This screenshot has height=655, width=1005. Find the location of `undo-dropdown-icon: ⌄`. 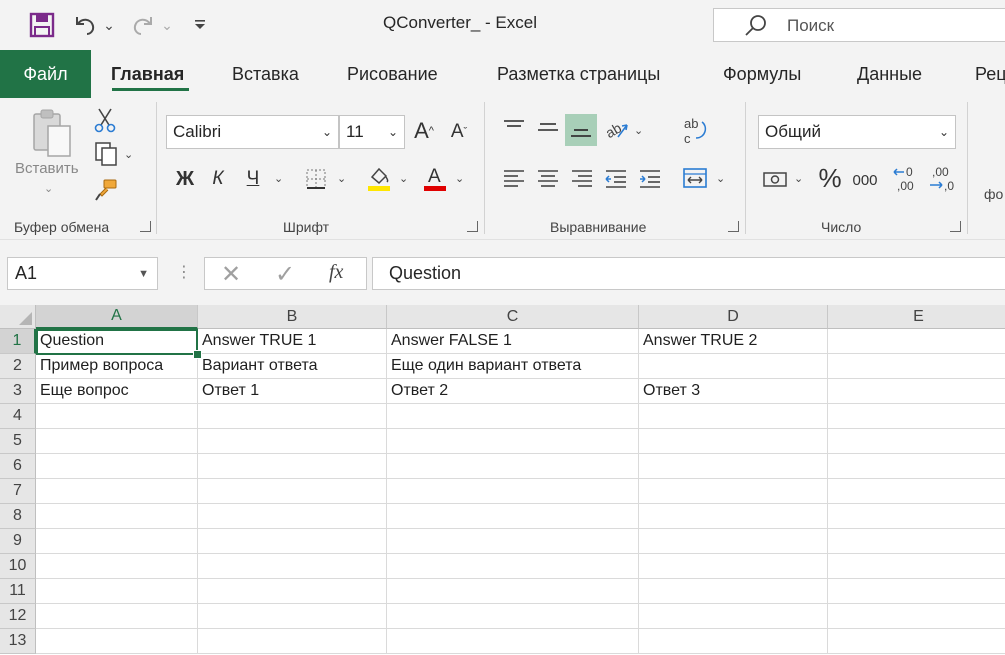

undo-dropdown-icon: ⌄ is located at coordinates (109, 25).